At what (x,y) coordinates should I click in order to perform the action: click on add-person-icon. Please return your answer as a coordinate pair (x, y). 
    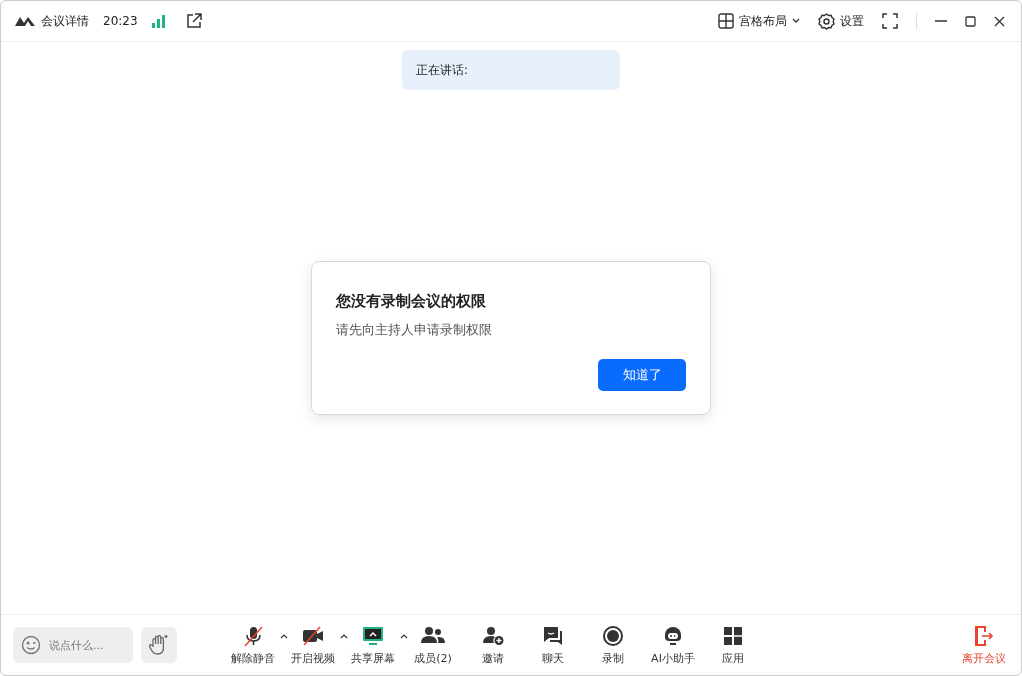
    Looking at the image, I should click on (493, 635).